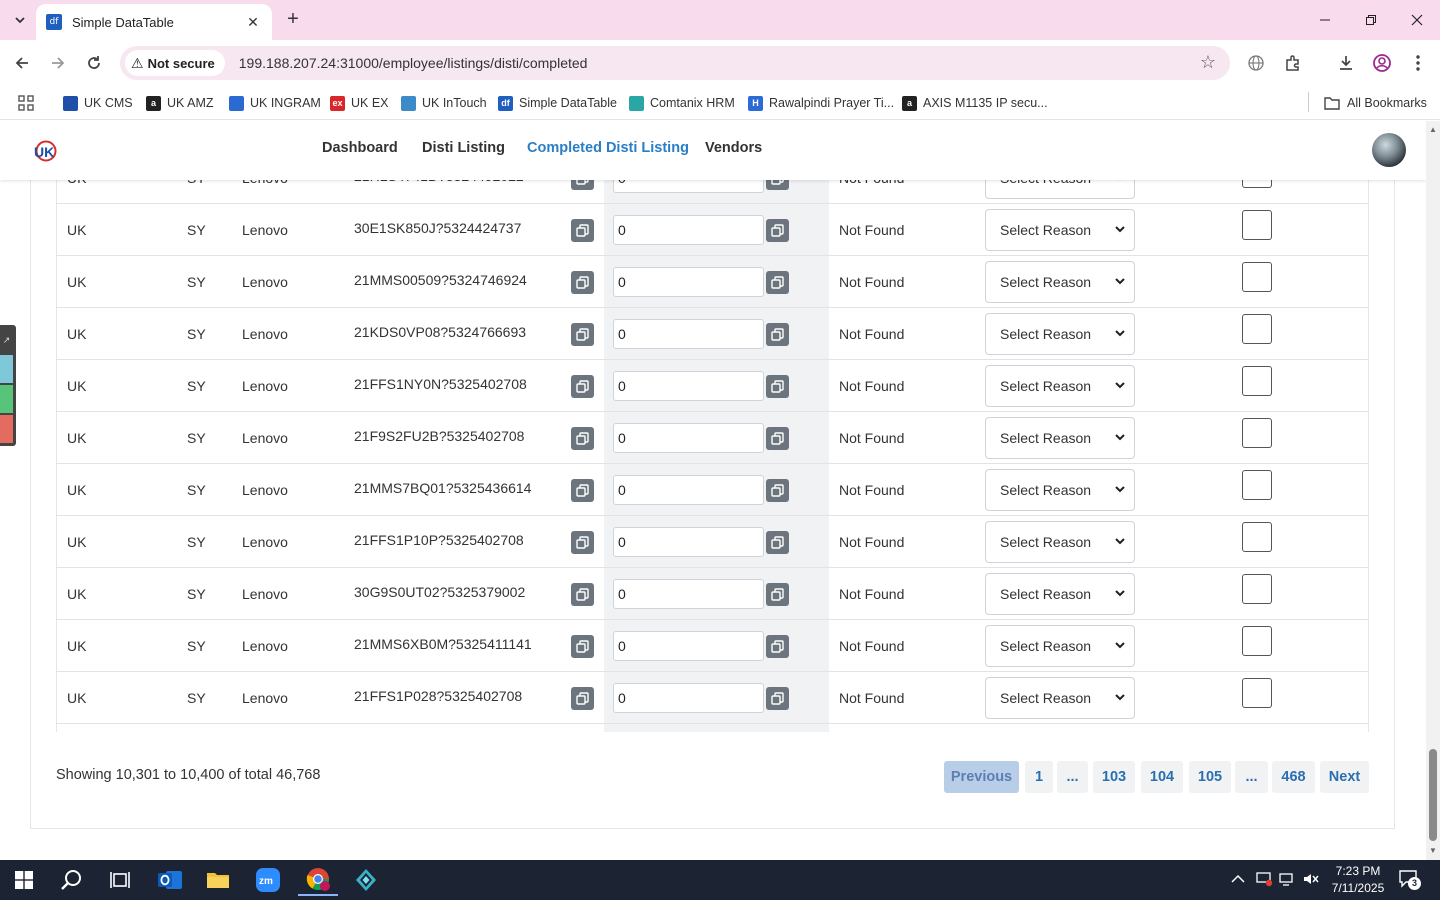 Image resolution: width=1440 pixels, height=900 pixels. What do you see at coordinates (1256, 63) in the screenshot?
I see `translate-icon` at bounding box center [1256, 63].